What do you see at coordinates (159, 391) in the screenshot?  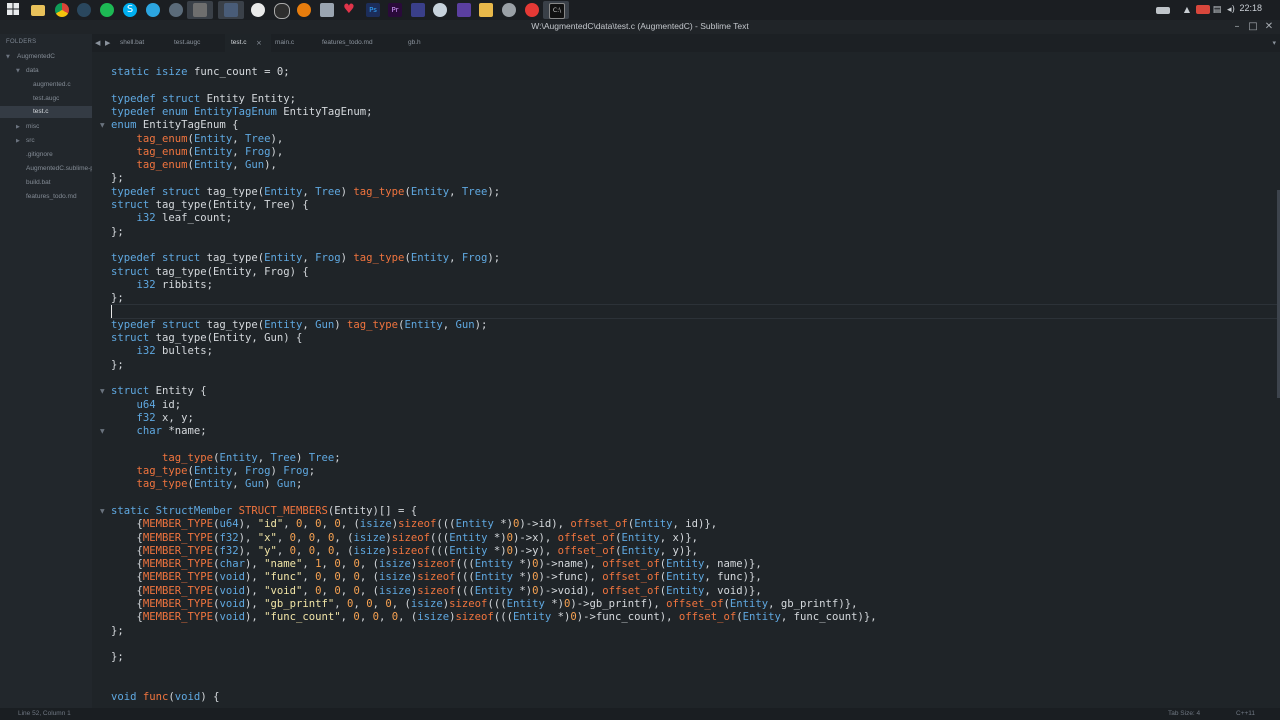 I see `code-line: struct Entity {` at bounding box center [159, 391].